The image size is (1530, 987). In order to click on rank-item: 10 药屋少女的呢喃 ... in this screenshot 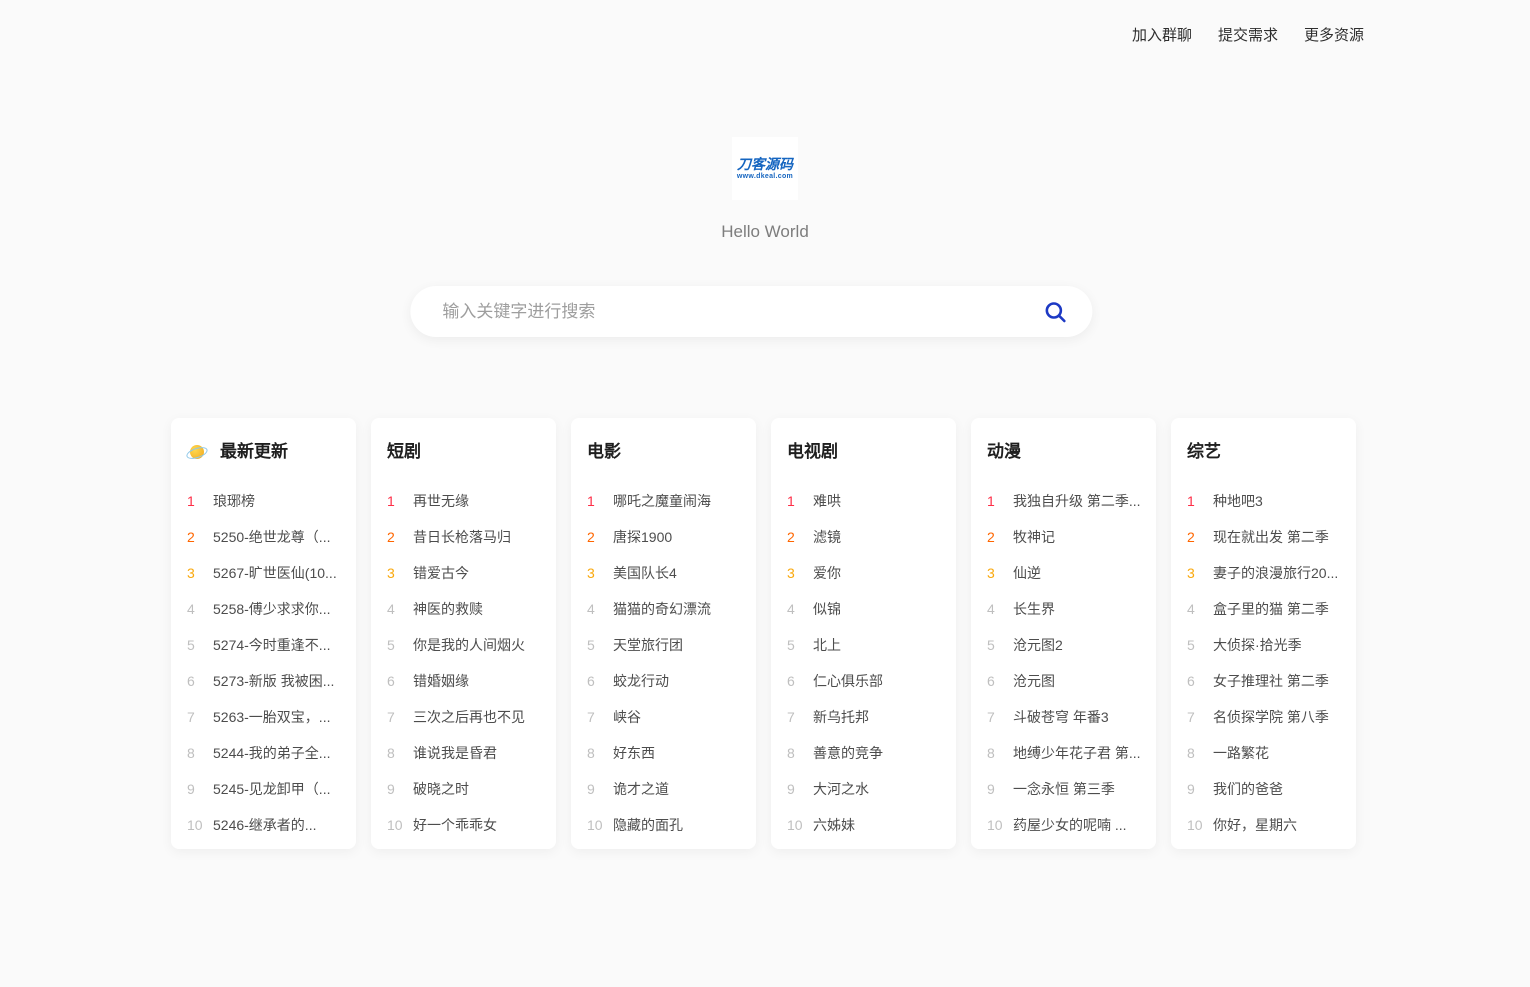, I will do `click(1065, 825)`.